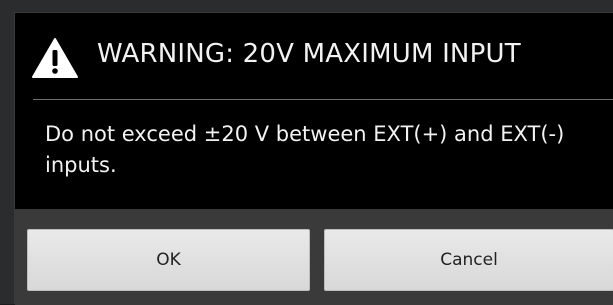  I want to click on title-divider, so click(323, 99).